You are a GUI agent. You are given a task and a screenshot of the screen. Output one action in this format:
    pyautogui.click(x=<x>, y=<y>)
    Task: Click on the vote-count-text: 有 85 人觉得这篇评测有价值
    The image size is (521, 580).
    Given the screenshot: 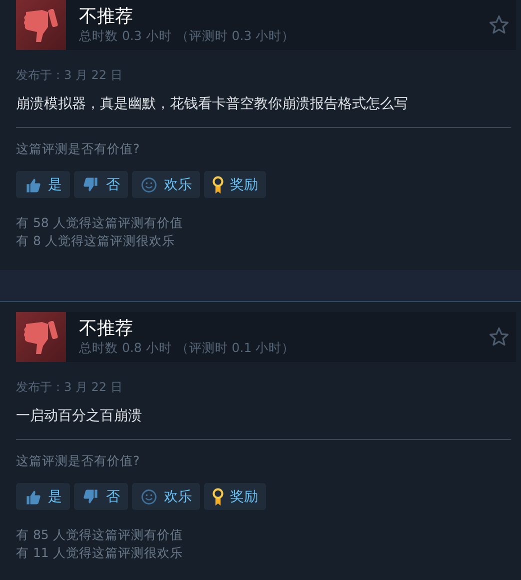 What is the action you would take?
    pyautogui.click(x=100, y=535)
    